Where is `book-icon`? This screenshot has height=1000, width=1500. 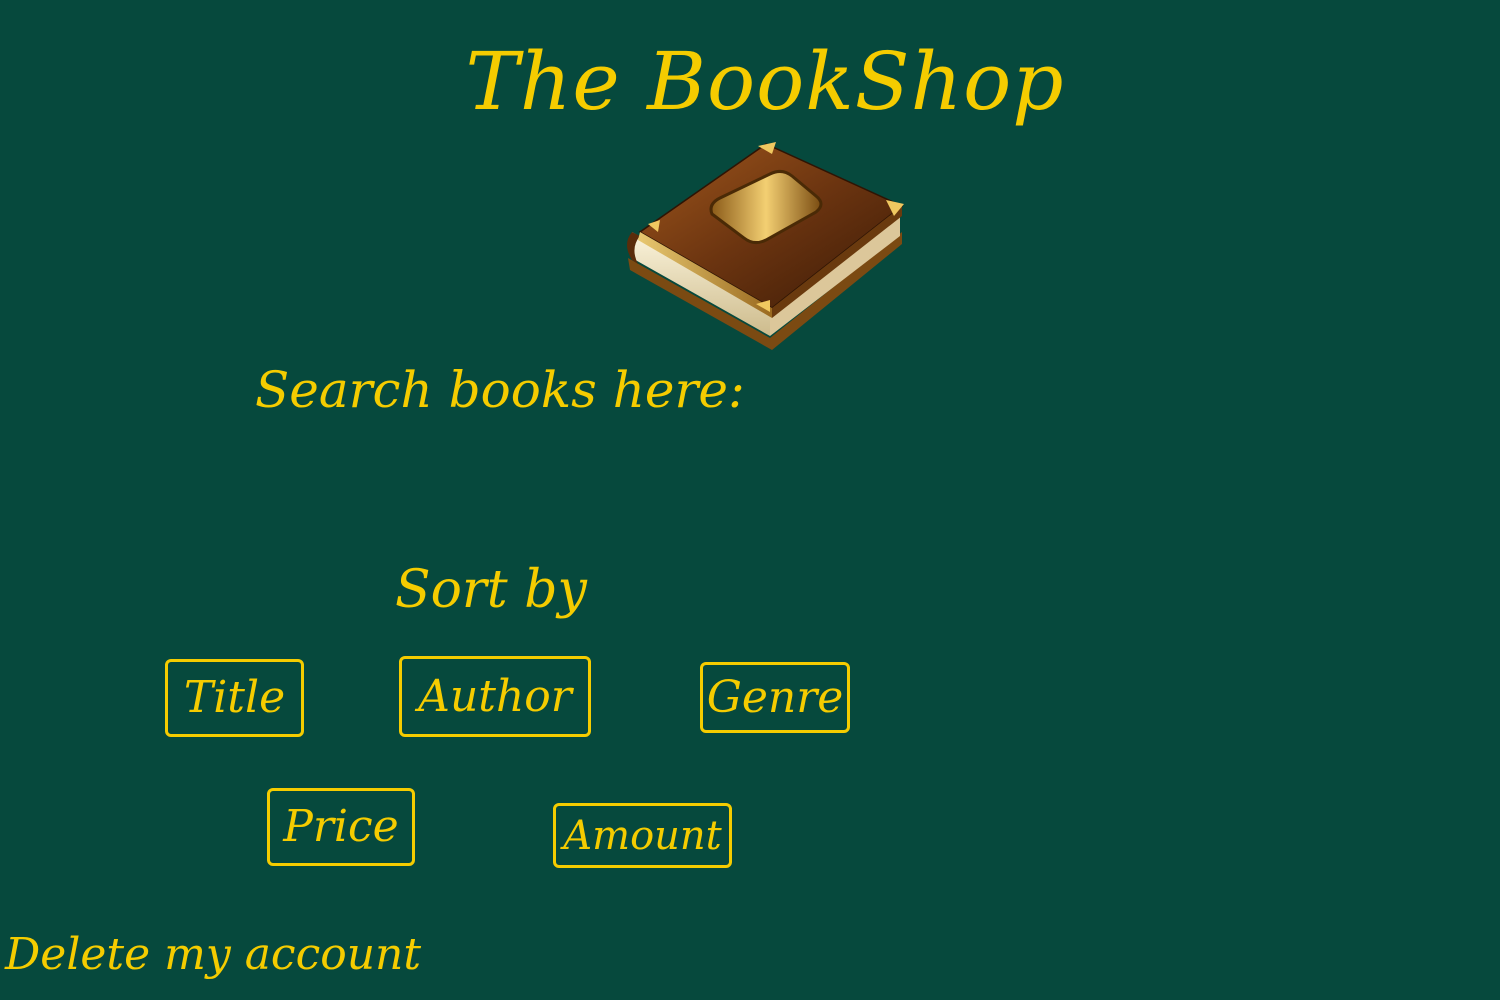 book-icon is located at coordinates (765, 246).